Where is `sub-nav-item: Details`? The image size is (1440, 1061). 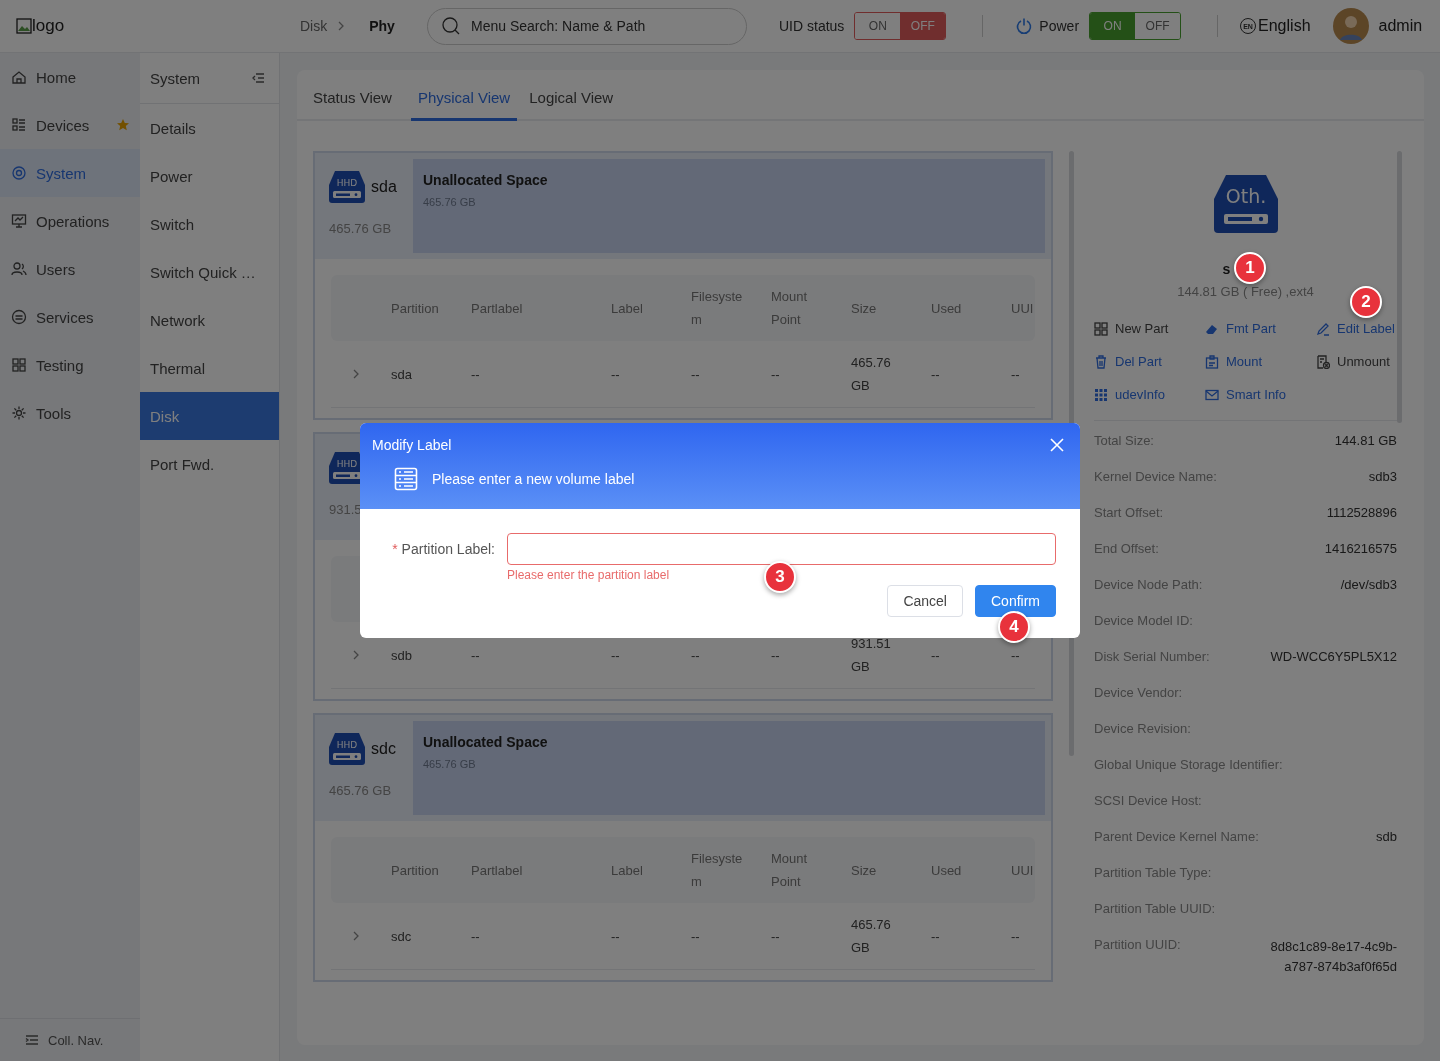
sub-nav-item: Details is located at coordinates (209, 128).